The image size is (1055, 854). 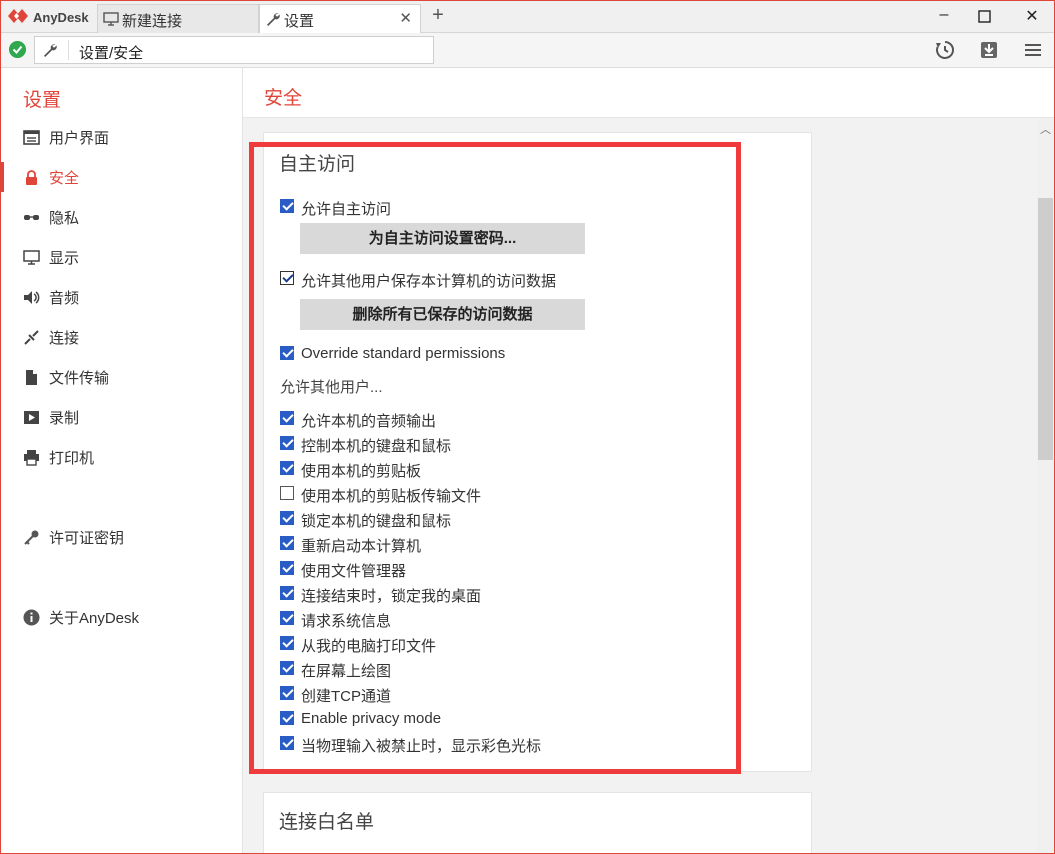 I want to click on tab-new-connection: 新建连接, so click(x=178, y=18).